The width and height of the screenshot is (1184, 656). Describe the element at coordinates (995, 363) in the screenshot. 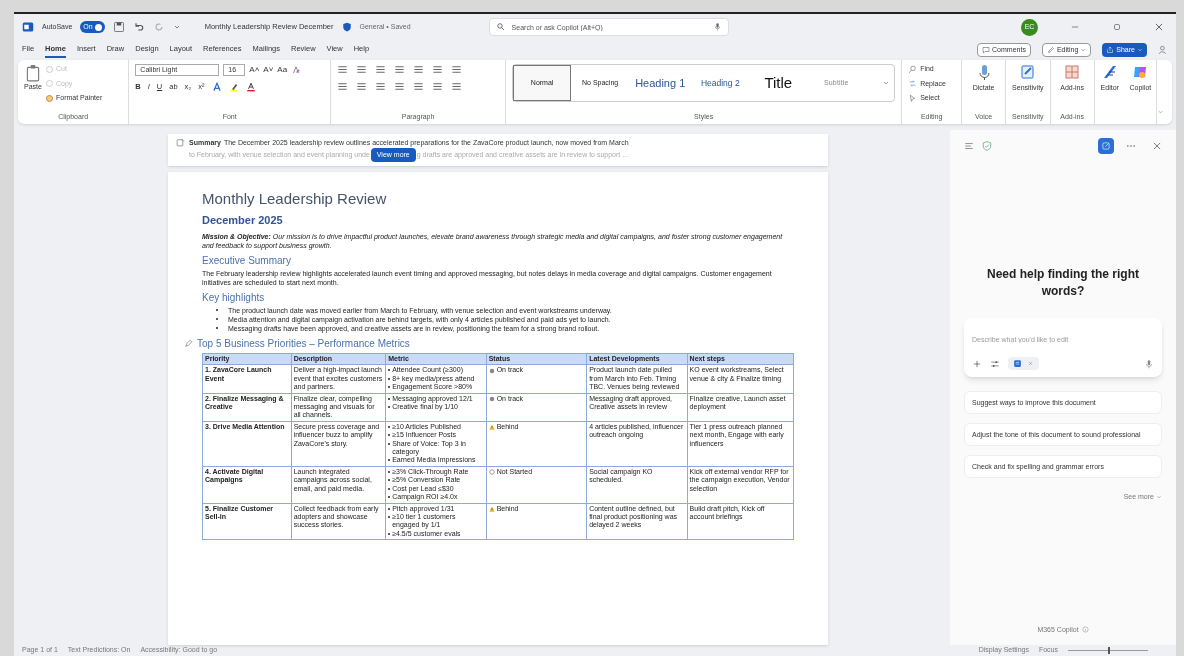

I see `sliders-icon` at that location.